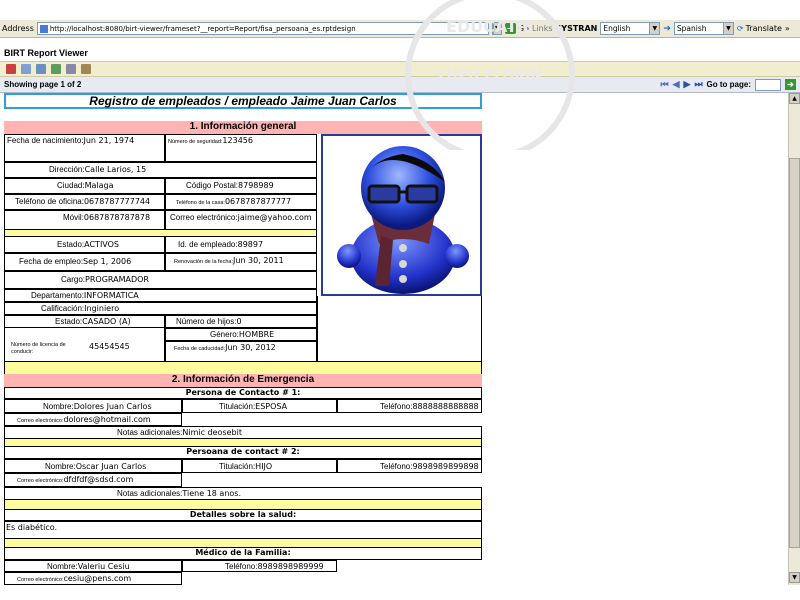 Image resolution: width=800 pixels, height=600 pixels. I want to click on renewal-date-cell: Renovación de la fecha:Jun 30, 2011, so click(241, 262).